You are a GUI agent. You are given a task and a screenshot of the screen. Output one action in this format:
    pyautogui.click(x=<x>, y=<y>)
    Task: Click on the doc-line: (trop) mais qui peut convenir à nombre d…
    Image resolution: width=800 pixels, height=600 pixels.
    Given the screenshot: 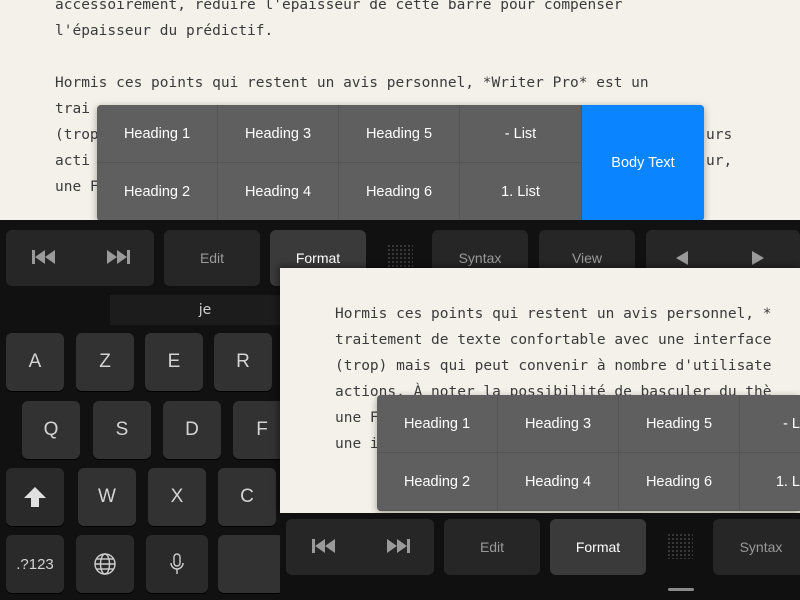 What is the action you would take?
    pyautogui.click(x=553, y=366)
    